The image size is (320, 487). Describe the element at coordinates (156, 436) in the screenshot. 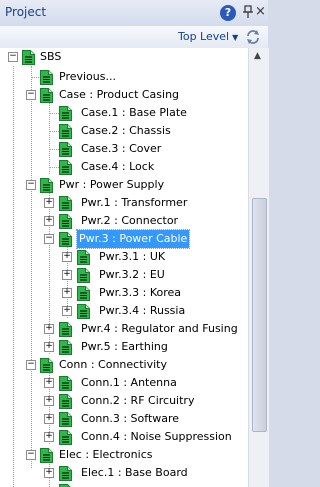

I see `tree-node-label: Conn.4 : Noise Suppression` at that location.